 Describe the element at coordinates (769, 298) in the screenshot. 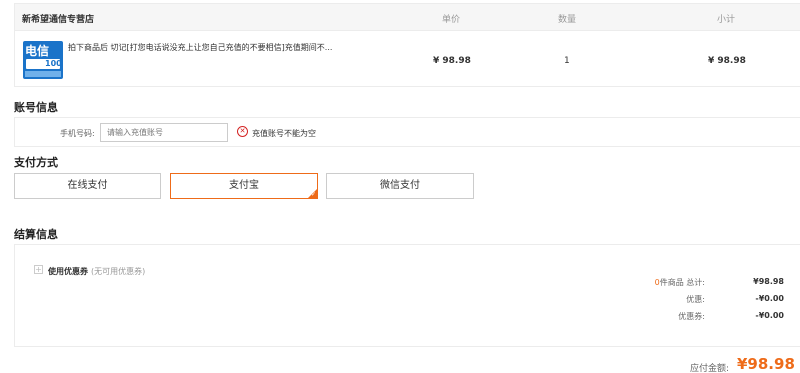

I see `discount-value: -¥0.00` at that location.